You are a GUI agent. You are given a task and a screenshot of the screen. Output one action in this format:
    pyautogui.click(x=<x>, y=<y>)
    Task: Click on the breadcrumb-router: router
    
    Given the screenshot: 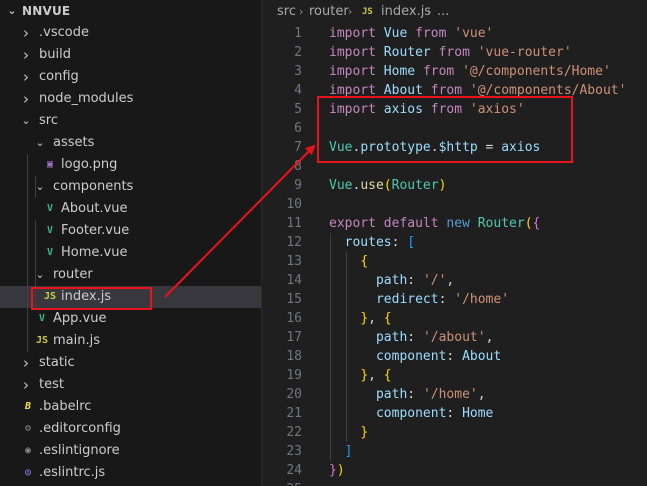 What is the action you would take?
    pyautogui.click(x=329, y=12)
    